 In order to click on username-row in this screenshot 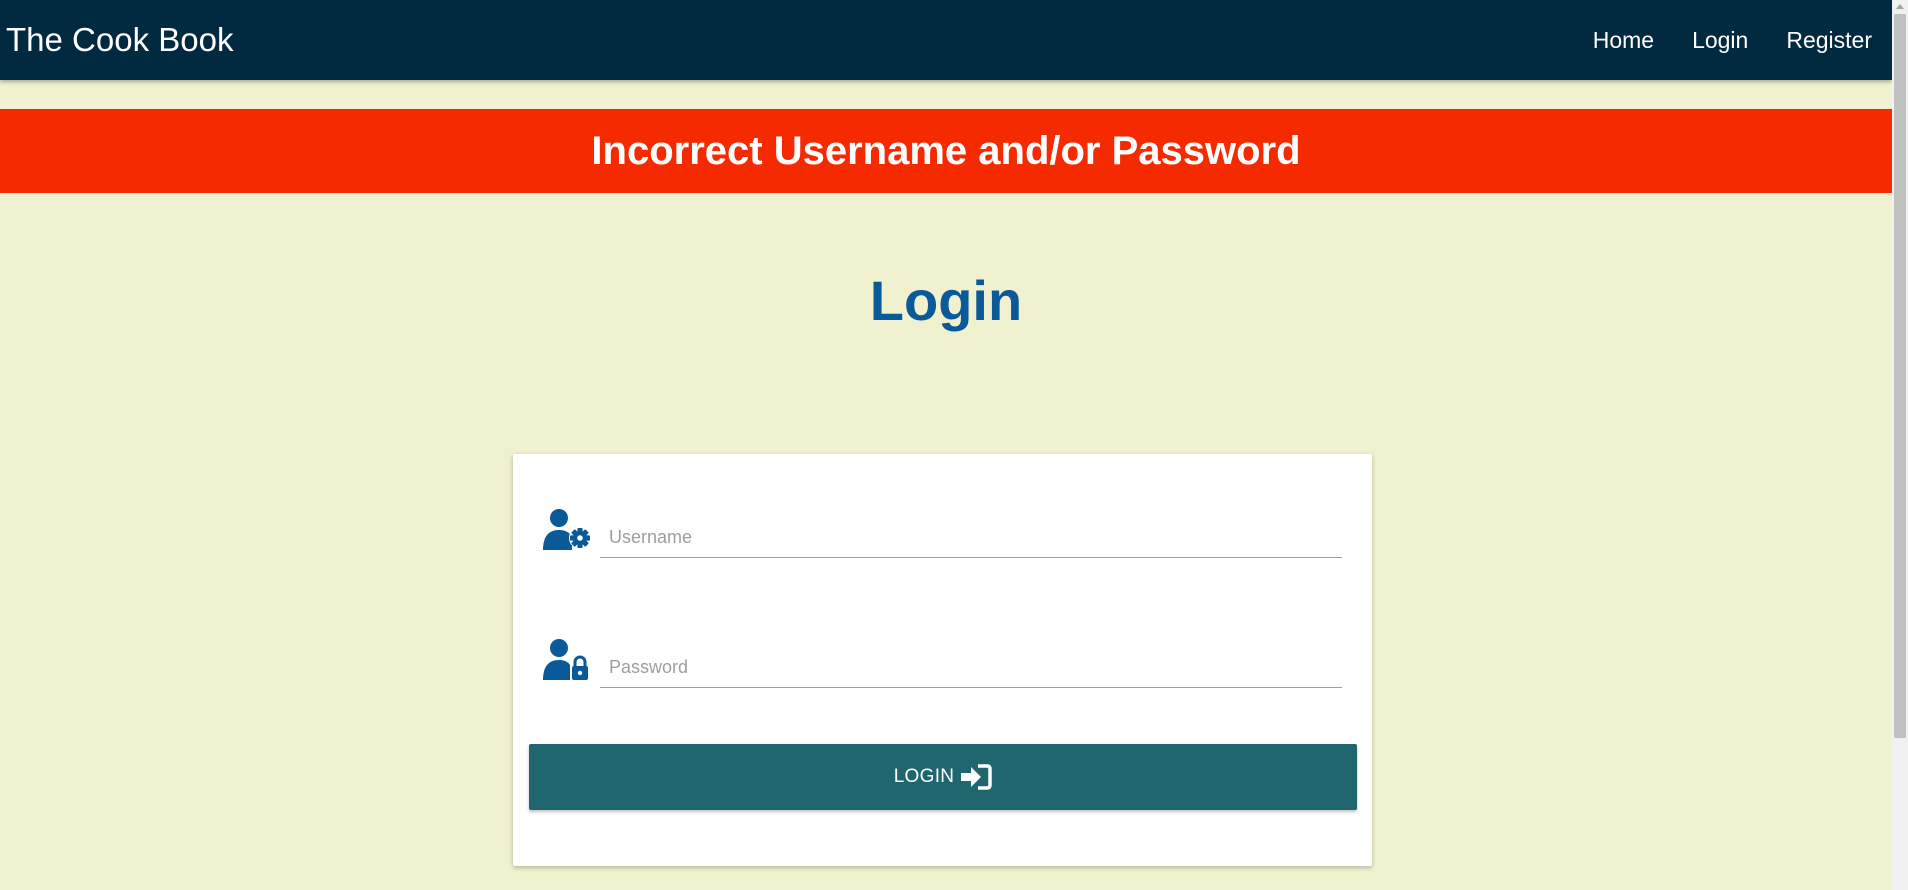, I will do `click(942, 538)`.